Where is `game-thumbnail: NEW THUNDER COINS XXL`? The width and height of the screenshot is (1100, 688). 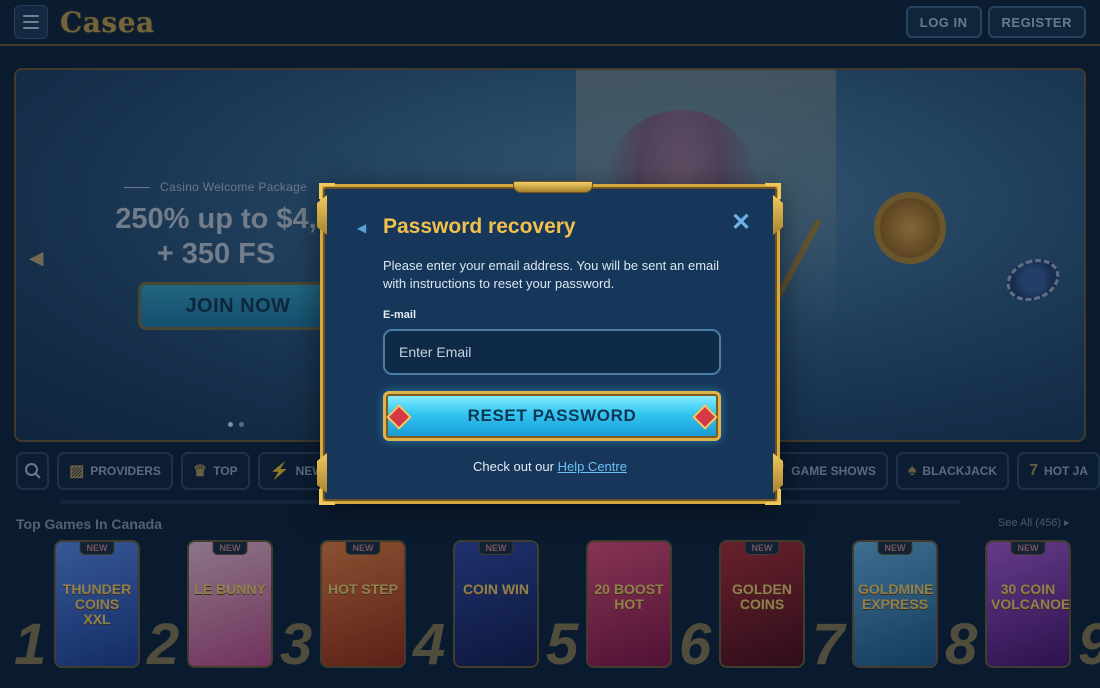 game-thumbnail: NEW THUNDER COINS XXL is located at coordinates (97, 604).